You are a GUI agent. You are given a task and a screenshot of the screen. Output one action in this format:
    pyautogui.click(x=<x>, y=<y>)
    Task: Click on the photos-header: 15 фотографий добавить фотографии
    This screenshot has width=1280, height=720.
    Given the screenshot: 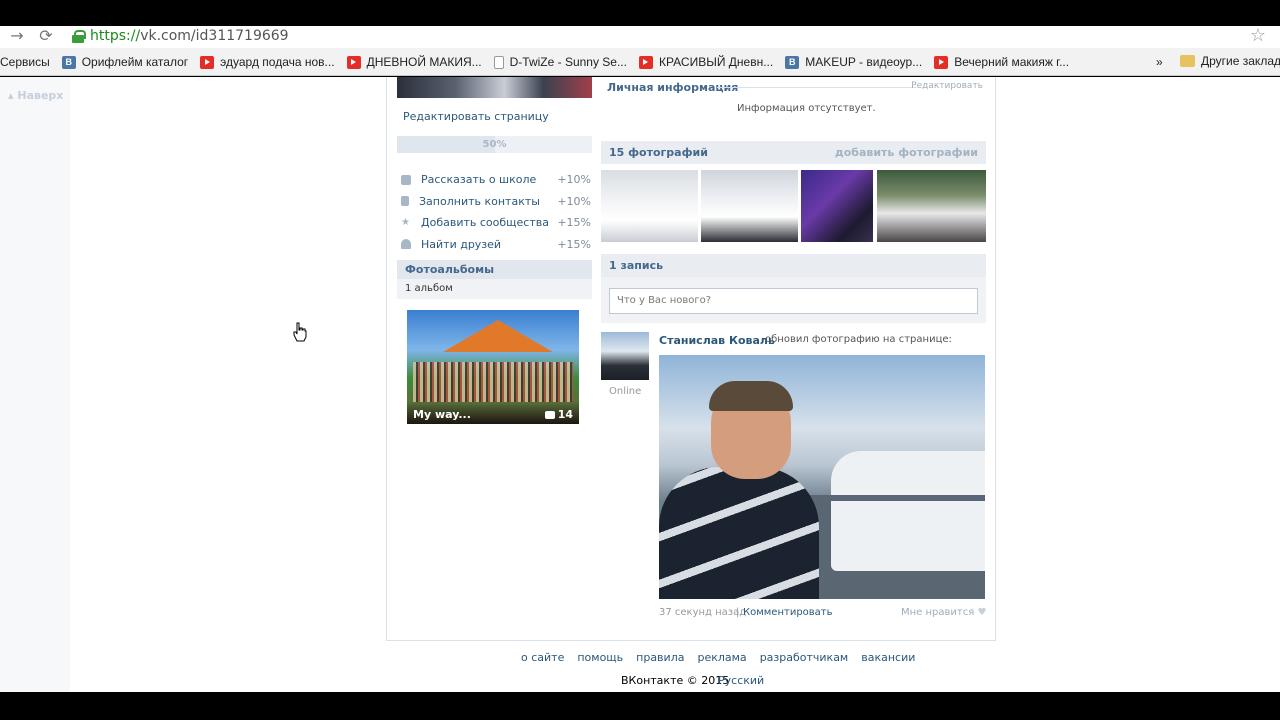 What is the action you would take?
    pyautogui.click(x=793, y=152)
    